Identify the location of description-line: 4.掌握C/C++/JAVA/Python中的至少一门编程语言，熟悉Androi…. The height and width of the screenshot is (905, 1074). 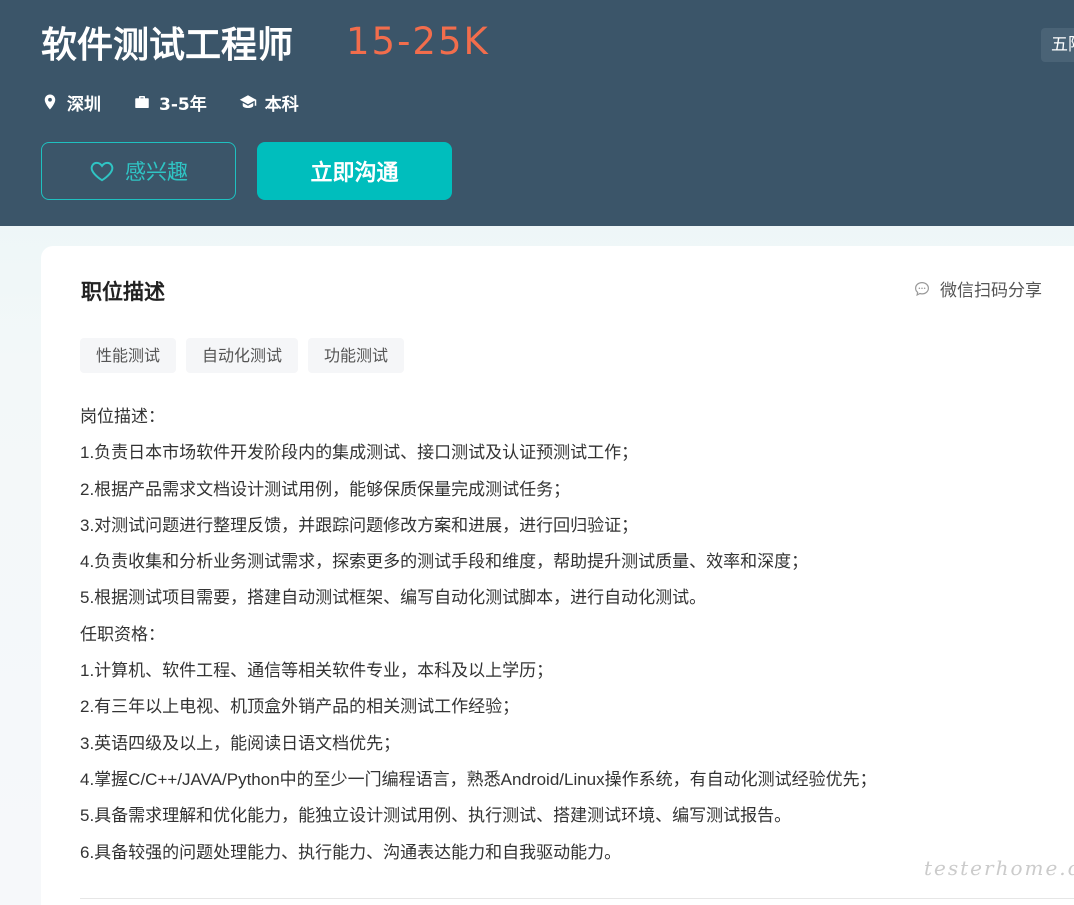
(478, 779).